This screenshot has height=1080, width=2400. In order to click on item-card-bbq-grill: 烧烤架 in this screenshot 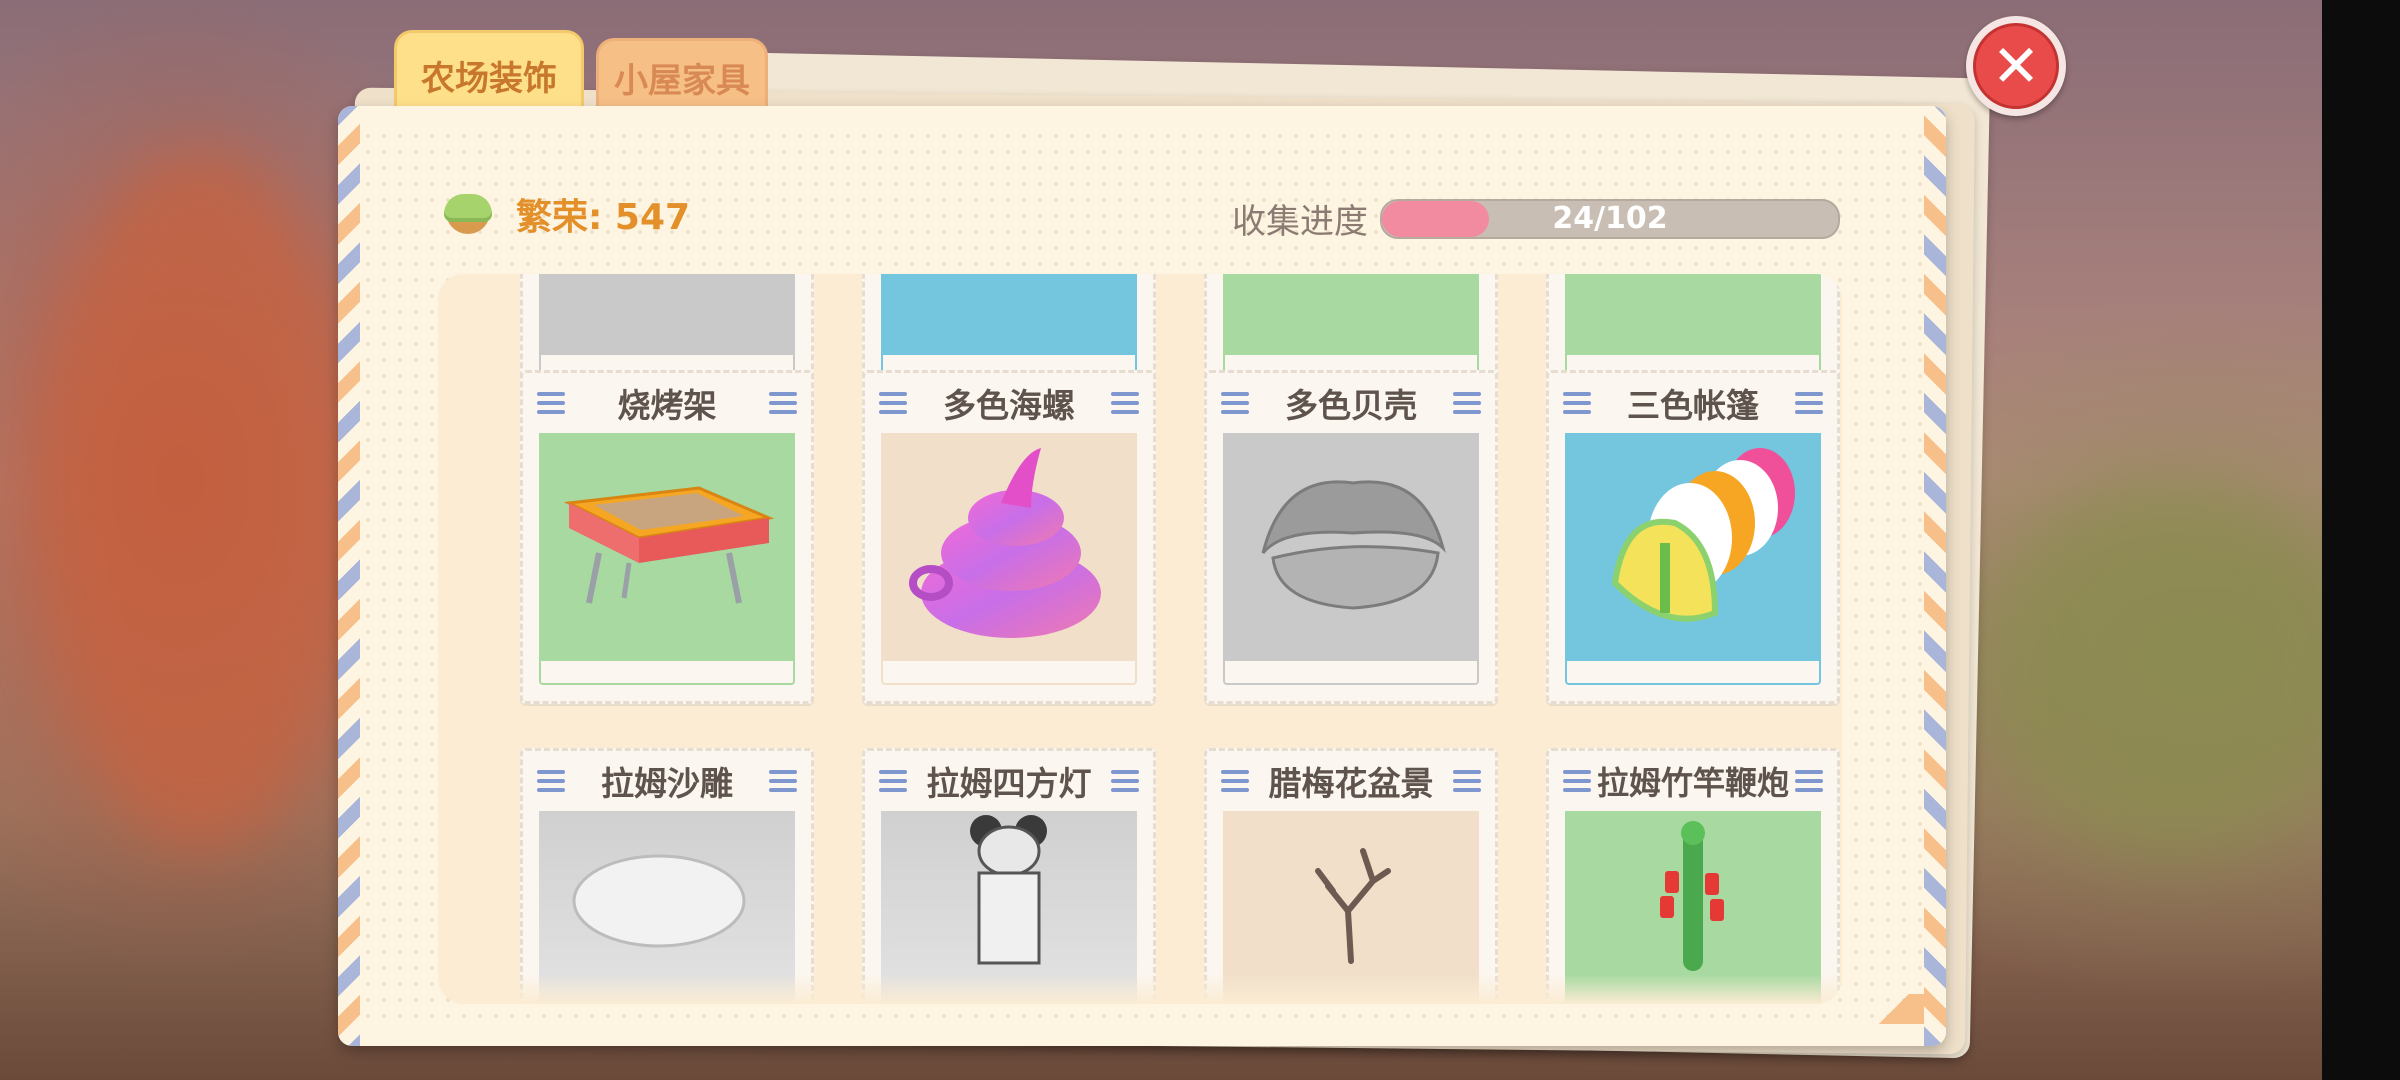, I will do `click(667, 537)`.